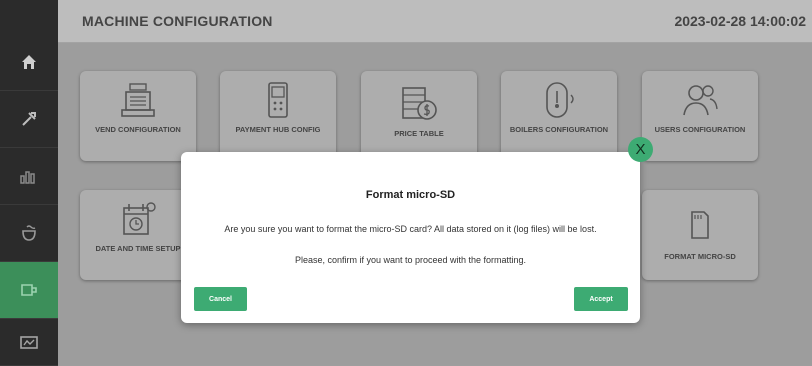  I want to click on card-label: PAYMENT HUB CONFIG, so click(278, 129).